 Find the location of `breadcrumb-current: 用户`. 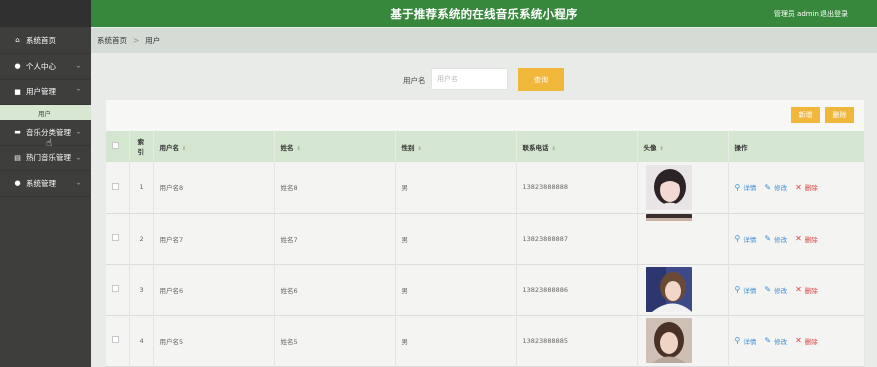

breadcrumb-current: 用户 is located at coordinates (153, 40).